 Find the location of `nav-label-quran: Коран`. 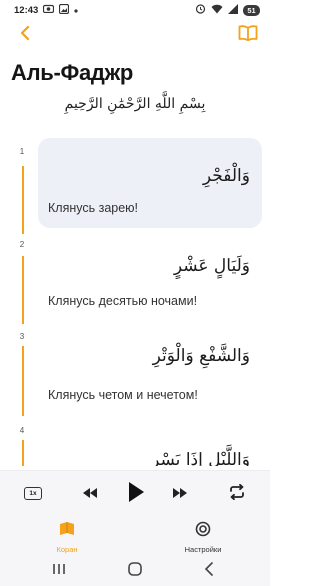

nav-label-quran: Коран is located at coordinates (67, 549).